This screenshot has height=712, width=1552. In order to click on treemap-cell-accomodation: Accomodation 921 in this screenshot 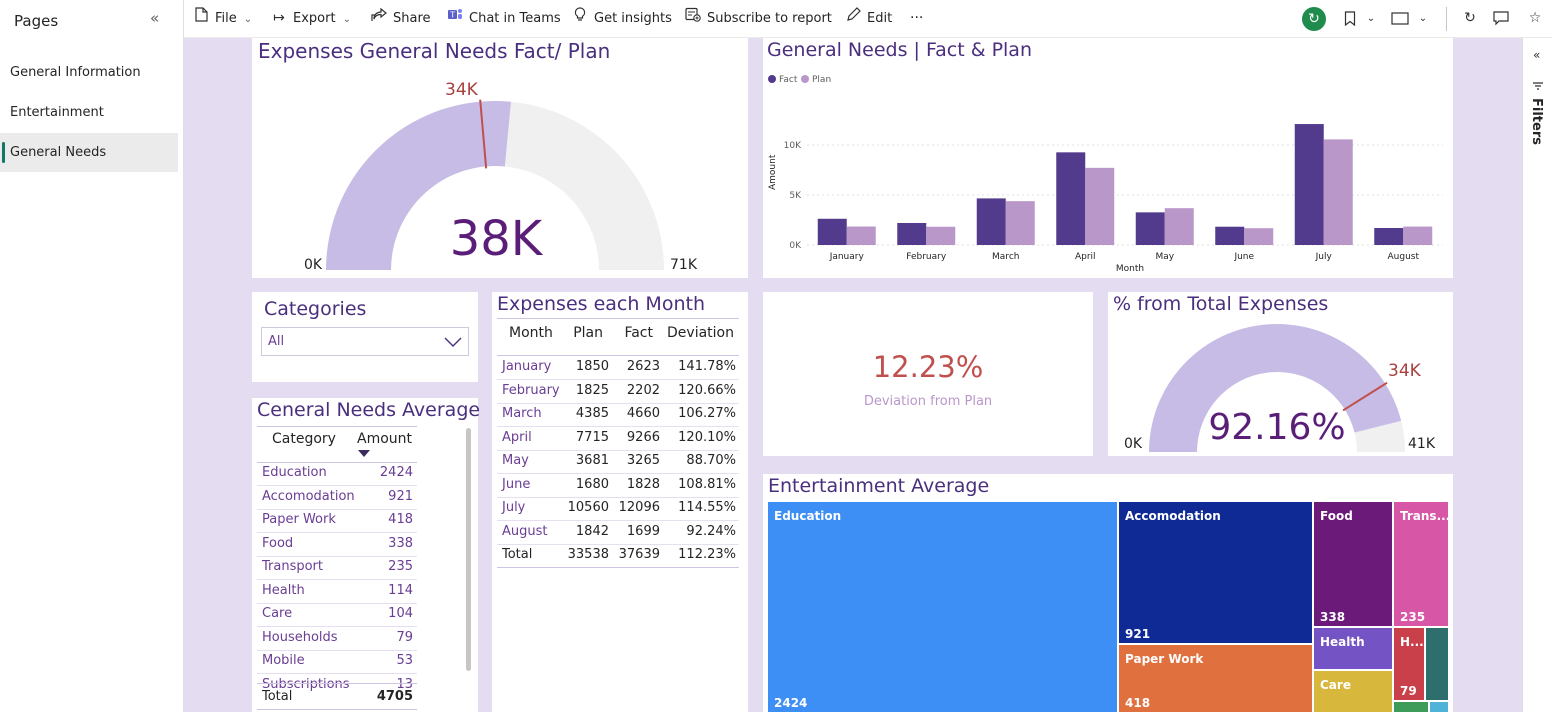, I will do `click(1215, 572)`.